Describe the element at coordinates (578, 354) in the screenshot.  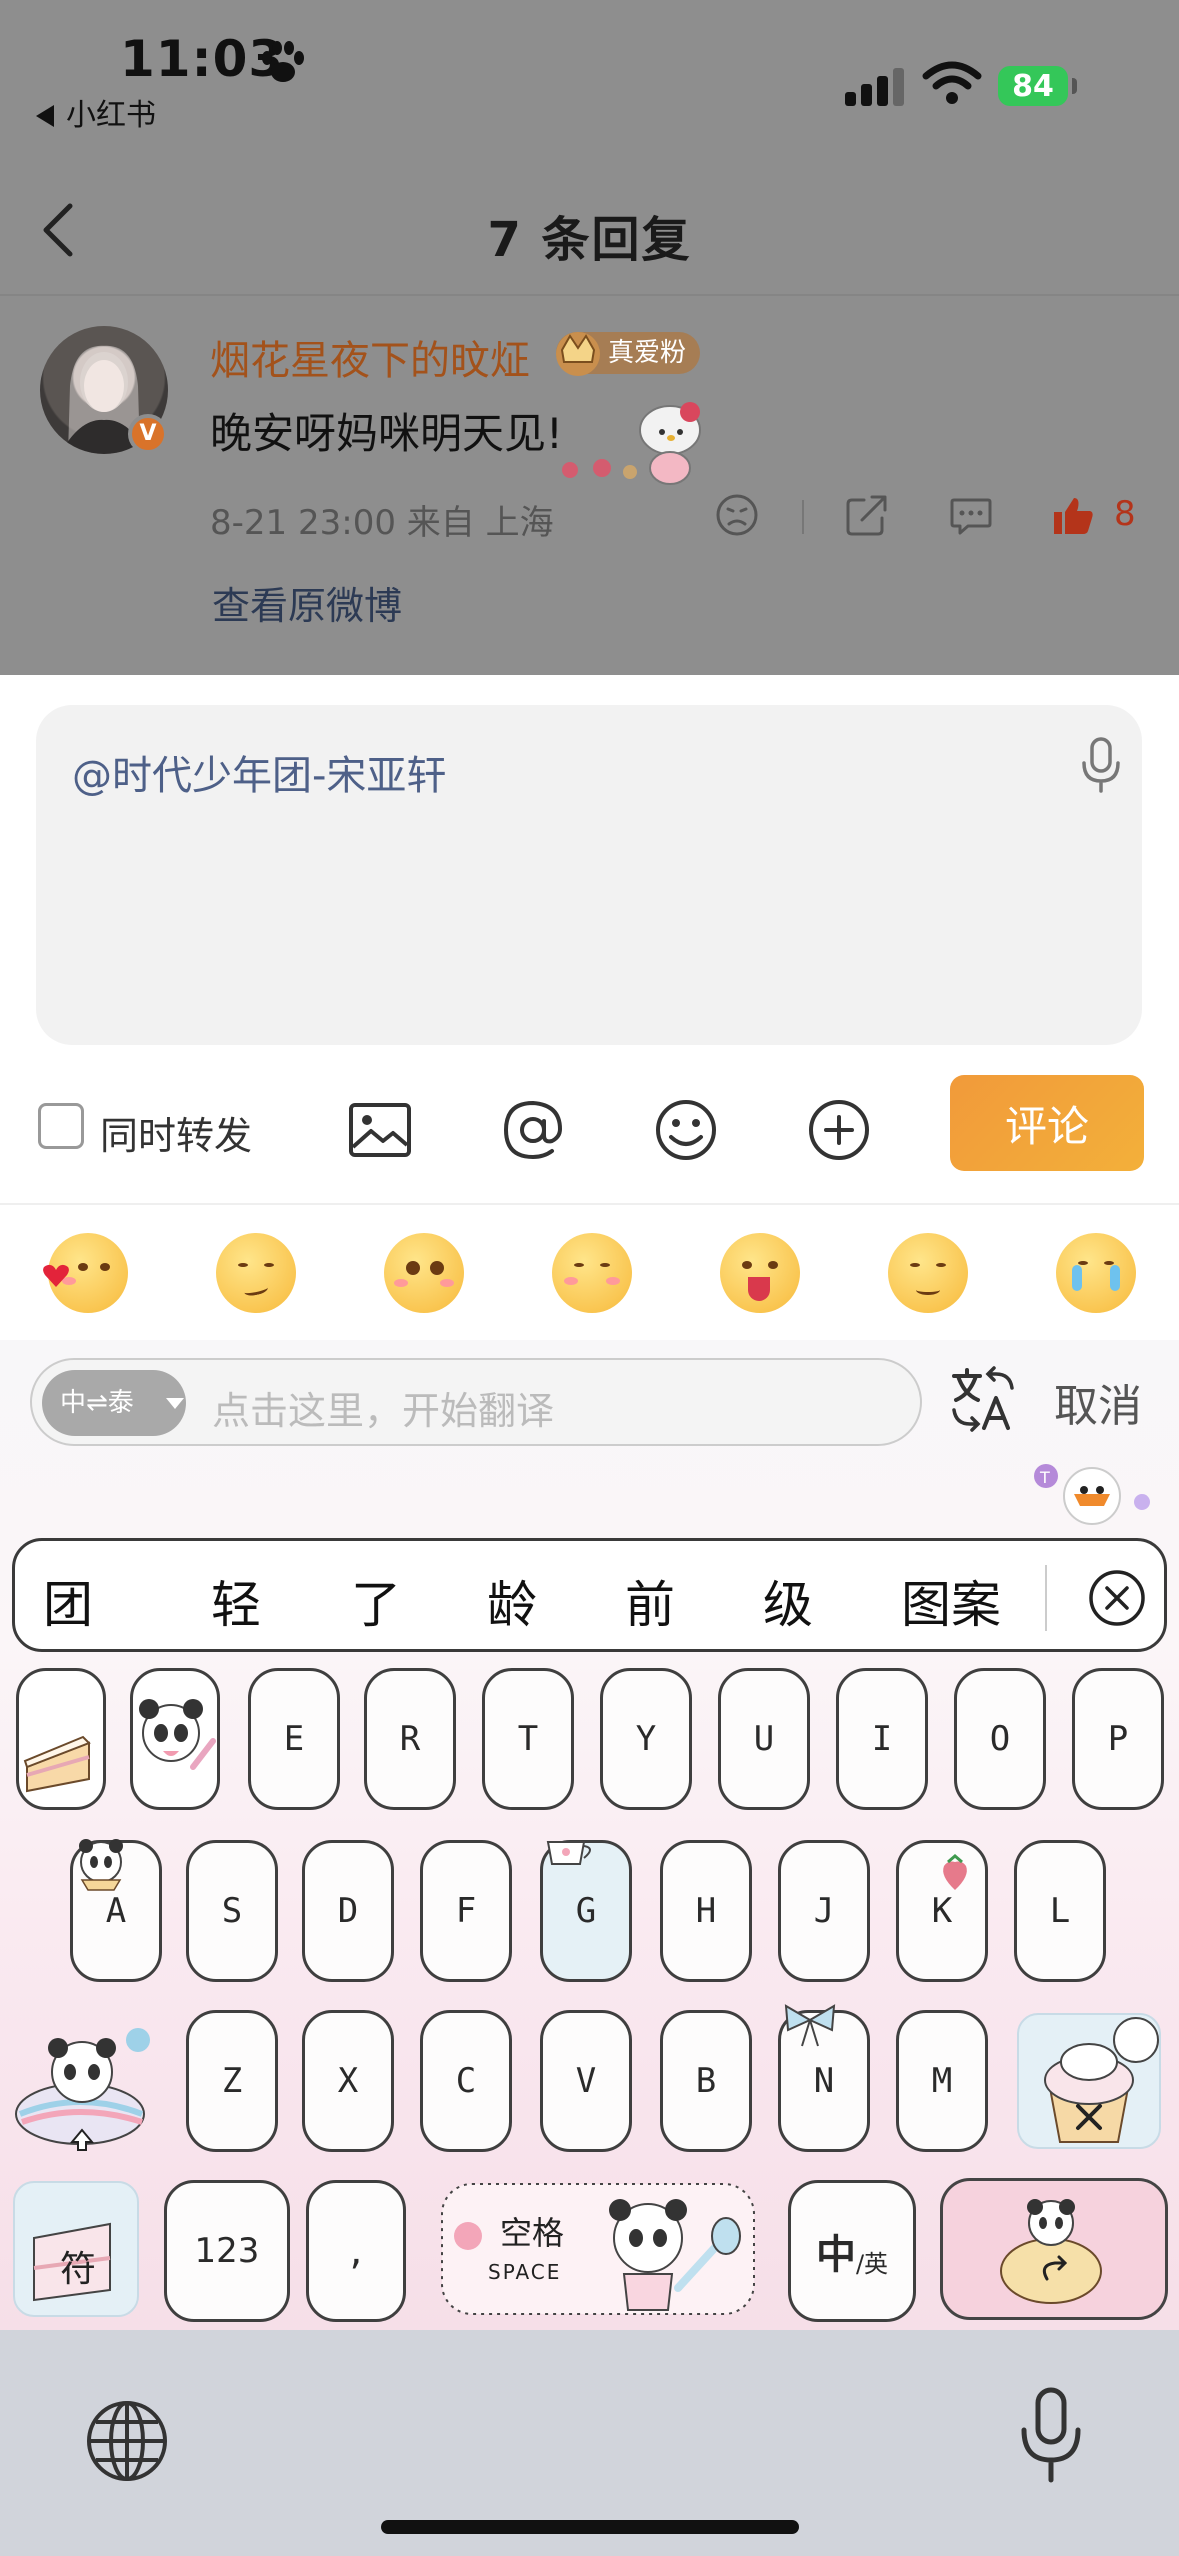
I see `crown-icon` at that location.